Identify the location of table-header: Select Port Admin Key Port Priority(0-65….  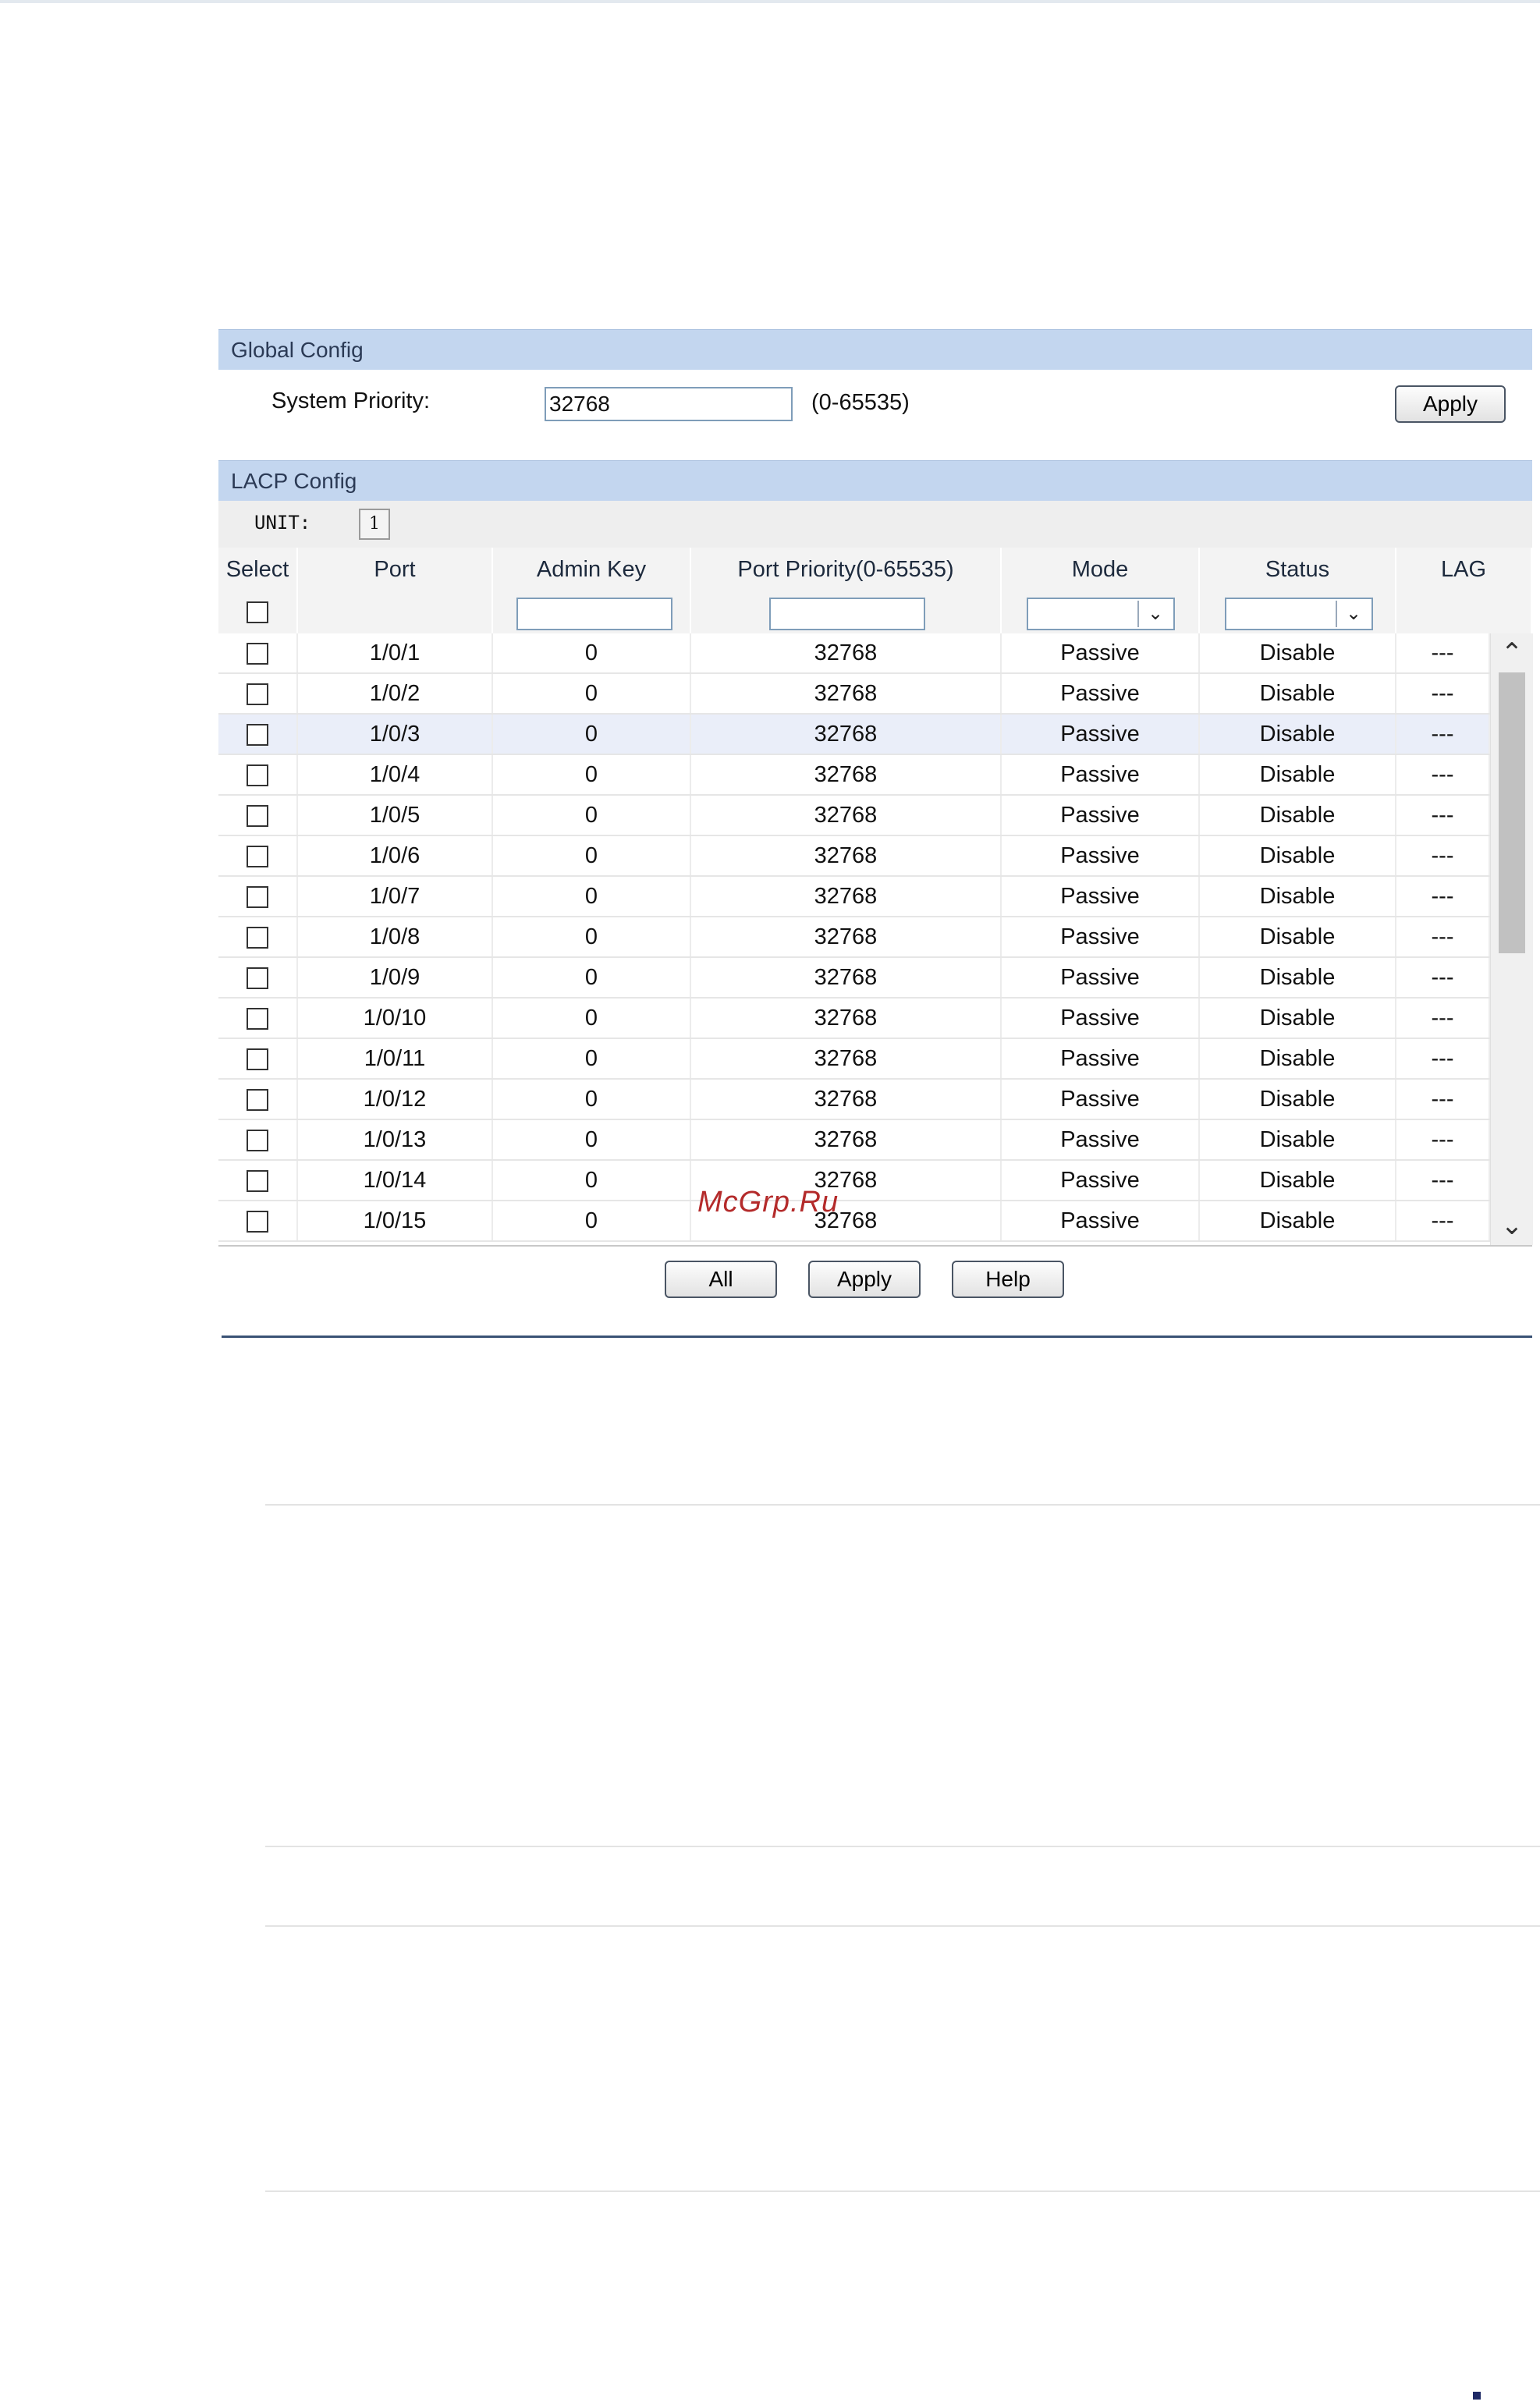
(875, 569).